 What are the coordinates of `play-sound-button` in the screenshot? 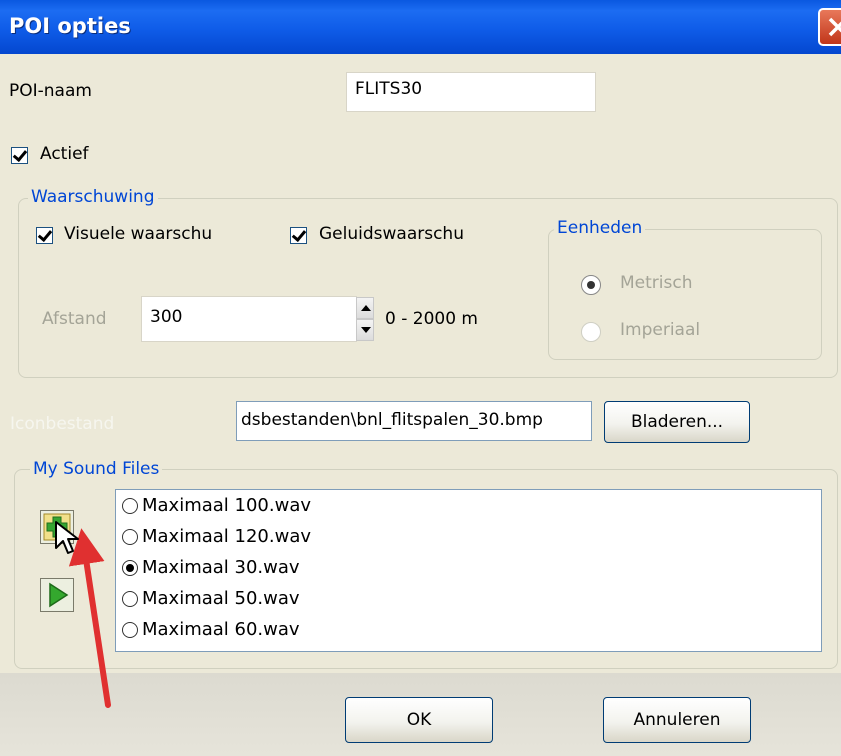 It's located at (57, 595).